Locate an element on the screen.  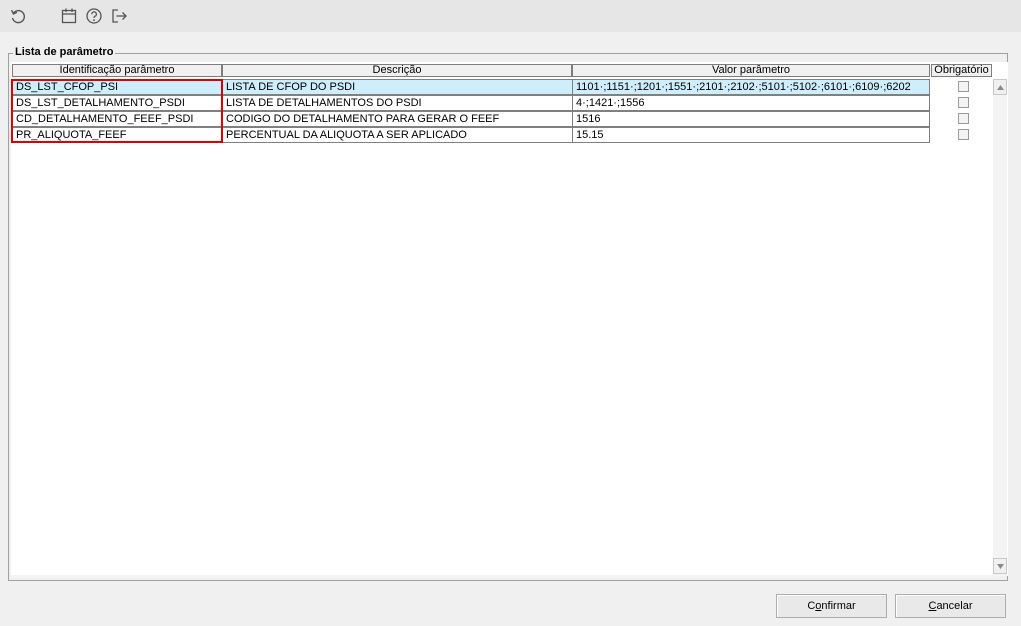
cell-id: PR_ALIQUOTA_FEEF is located at coordinates (117, 135).